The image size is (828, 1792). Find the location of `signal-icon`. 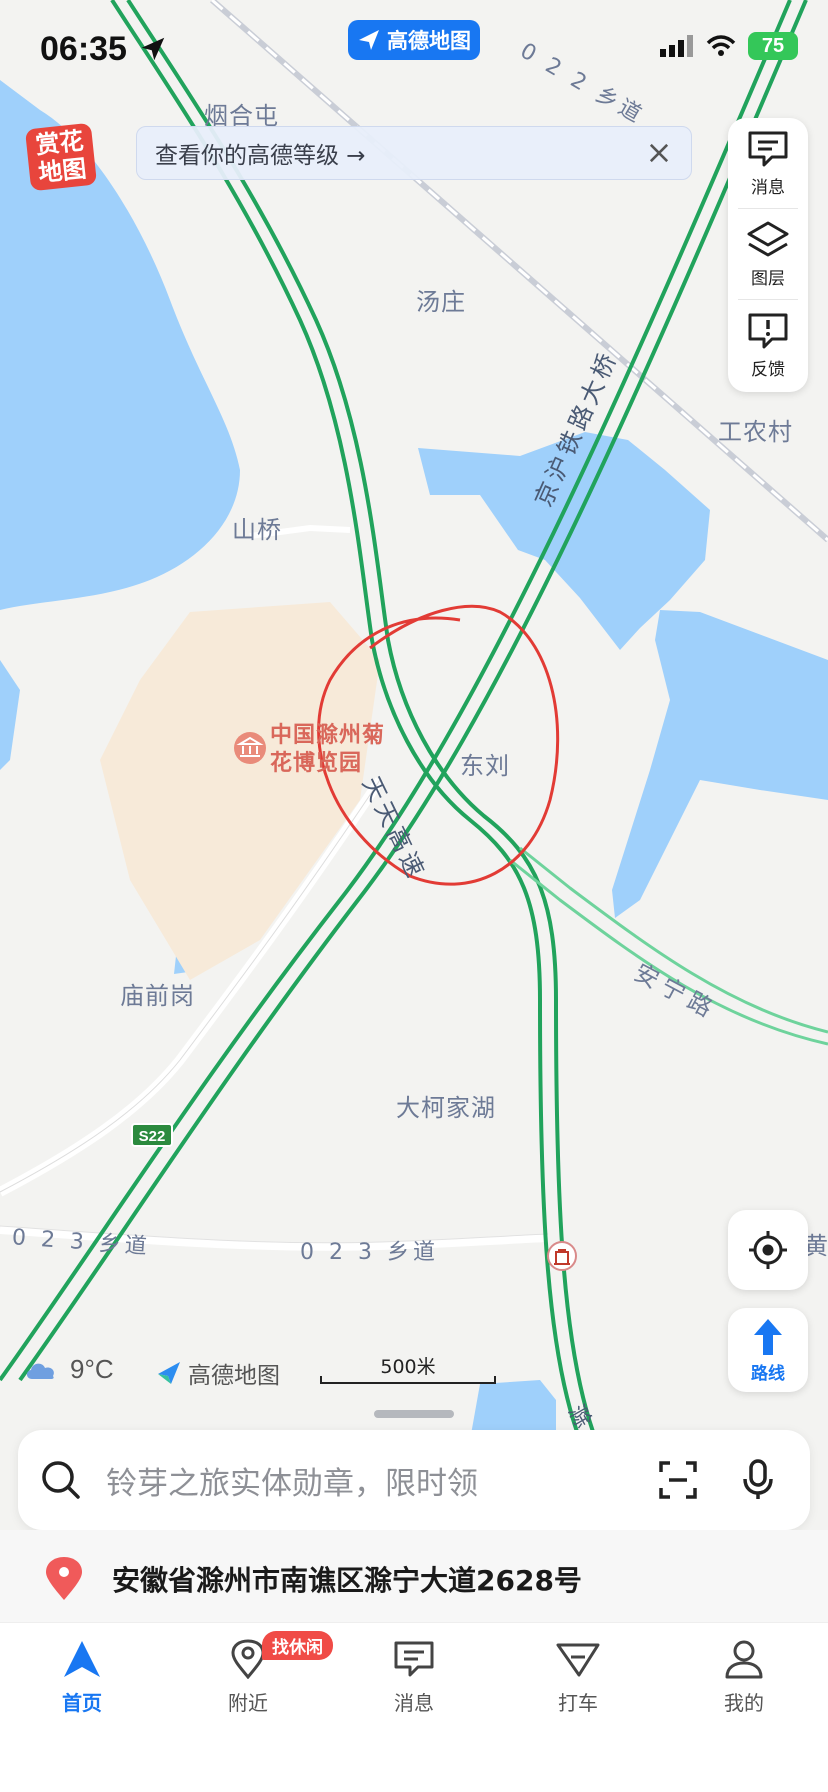

signal-icon is located at coordinates (676, 46).